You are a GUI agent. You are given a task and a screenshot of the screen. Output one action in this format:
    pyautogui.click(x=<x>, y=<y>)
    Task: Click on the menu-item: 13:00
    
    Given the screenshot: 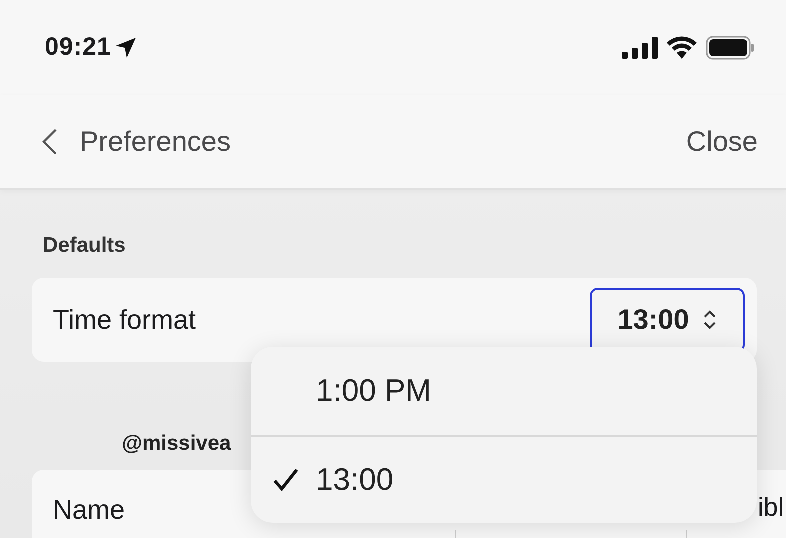 What is the action you would take?
    pyautogui.click(x=504, y=479)
    